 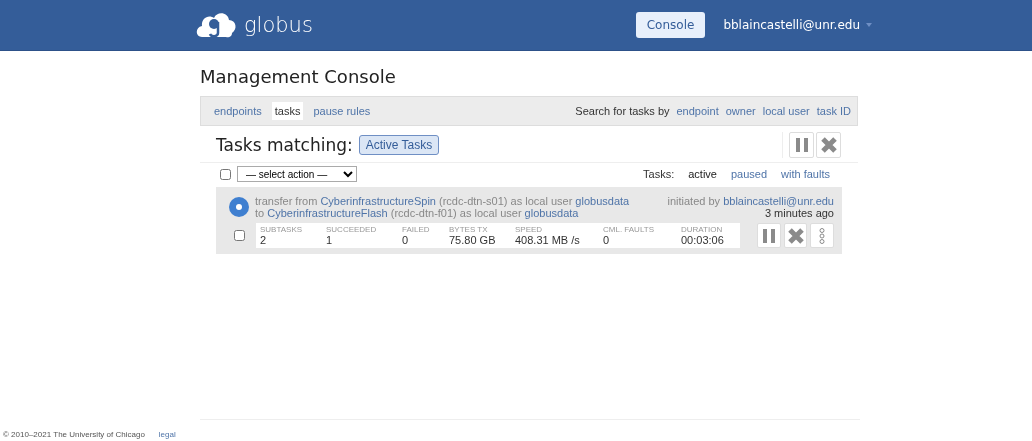 What do you see at coordinates (833, 111) in the screenshot?
I see `search-link: task ID` at bounding box center [833, 111].